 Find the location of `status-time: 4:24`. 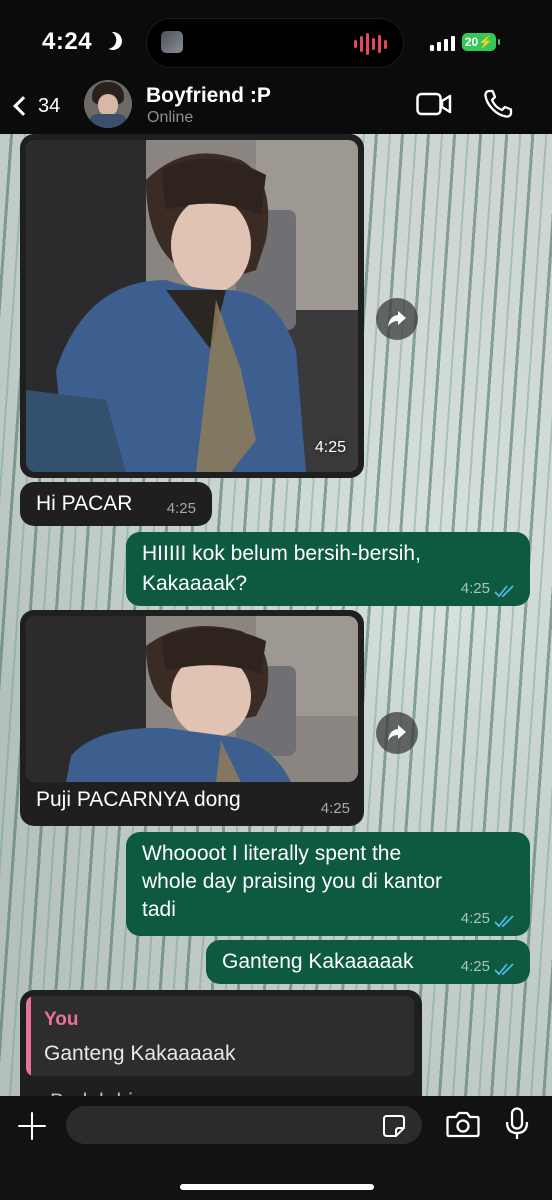

status-time: 4:24 is located at coordinates (67, 41).